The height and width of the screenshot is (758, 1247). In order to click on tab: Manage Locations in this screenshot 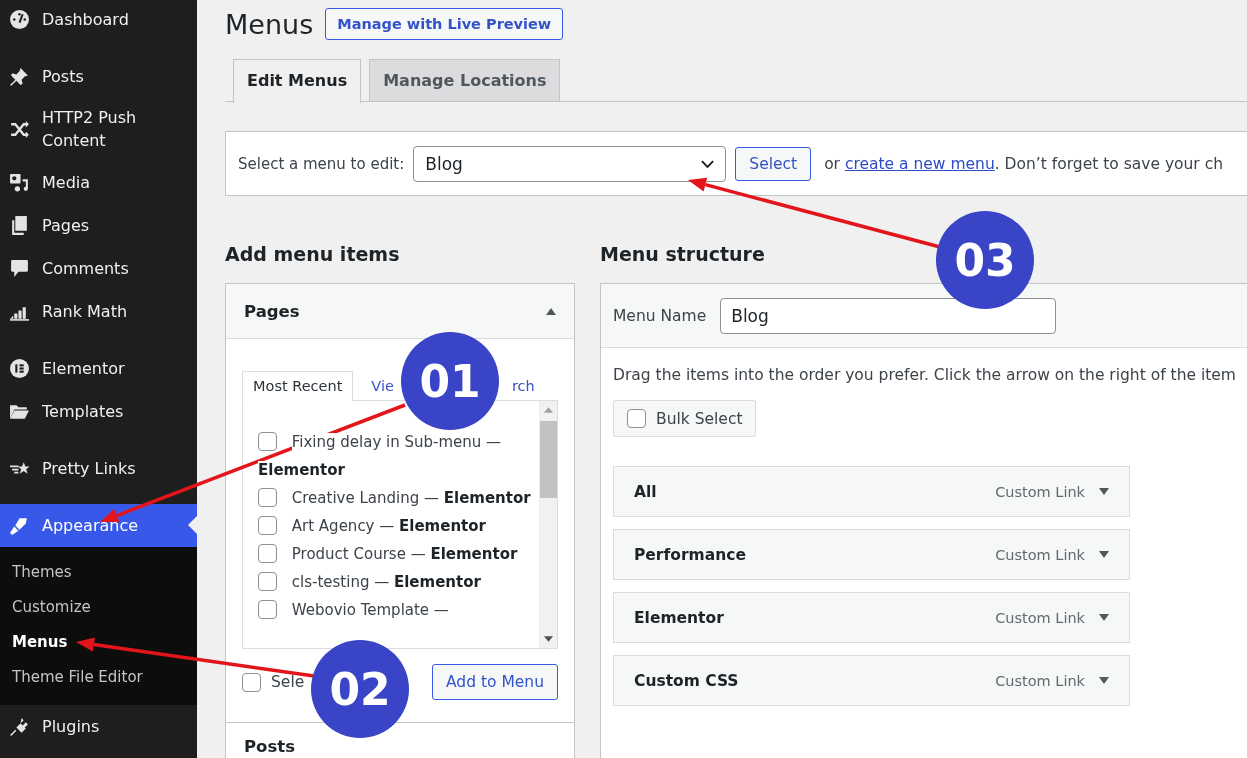, I will do `click(465, 80)`.